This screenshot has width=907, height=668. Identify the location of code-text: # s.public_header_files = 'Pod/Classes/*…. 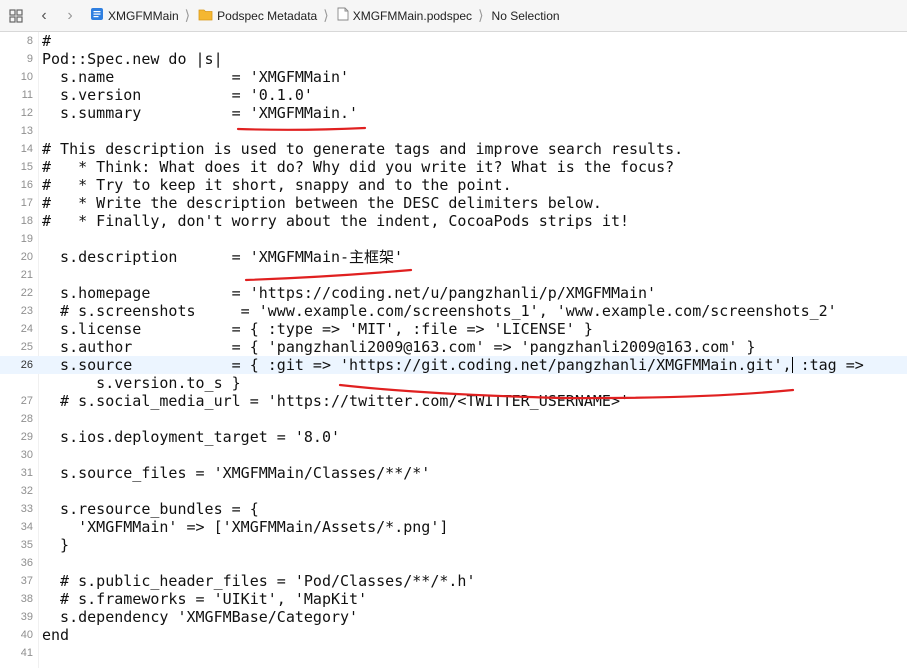
(258, 581).